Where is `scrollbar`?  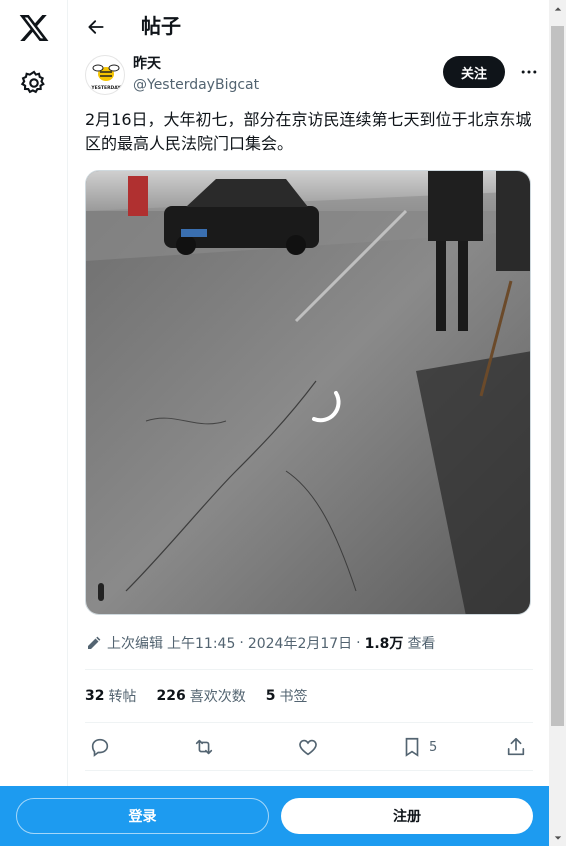
scrollbar is located at coordinates (557, 423).